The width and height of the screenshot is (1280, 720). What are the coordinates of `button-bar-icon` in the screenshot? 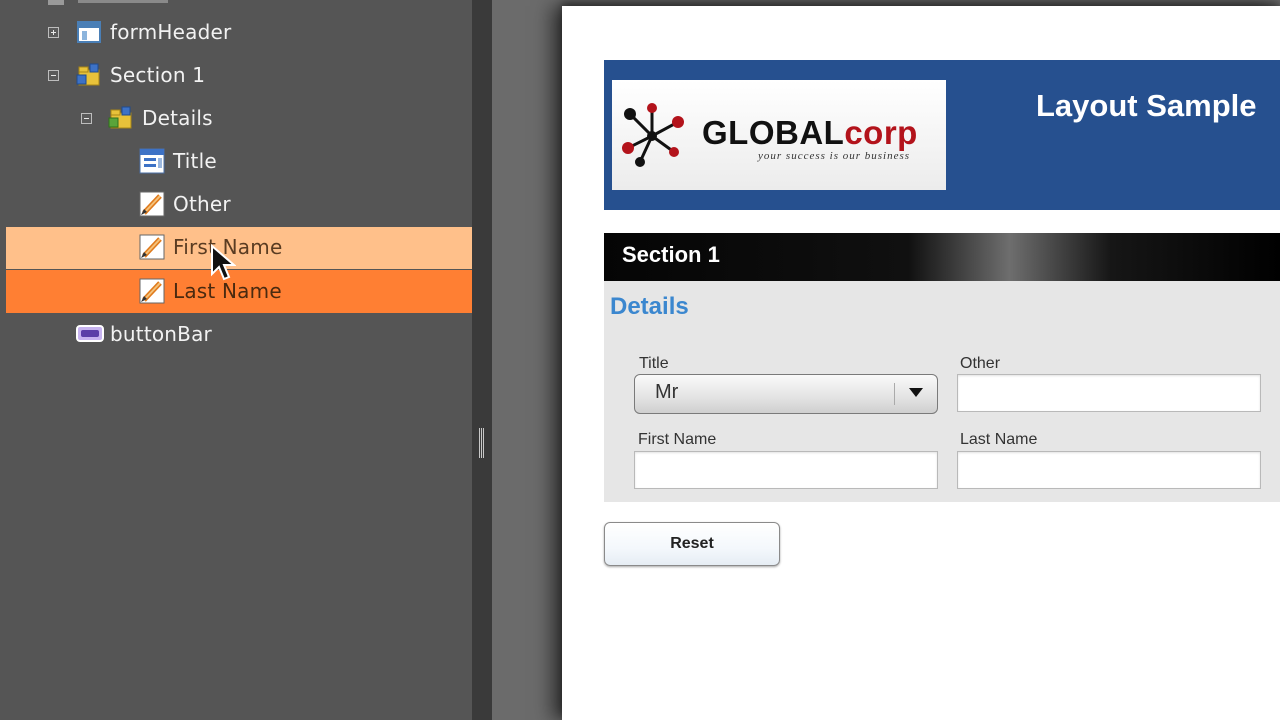 It's located at (90, 334).